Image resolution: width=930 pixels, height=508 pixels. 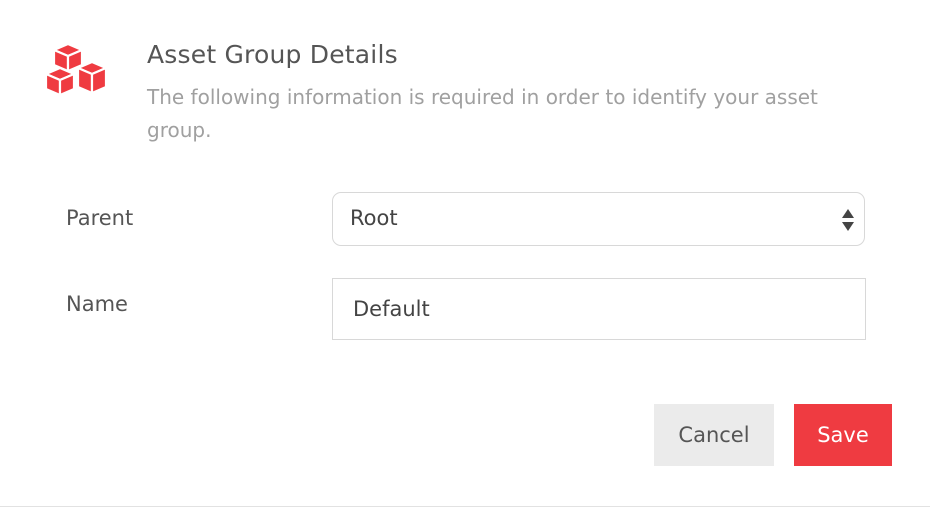 I want to click on parent-select-value: Root, so click(x=374, y=218).